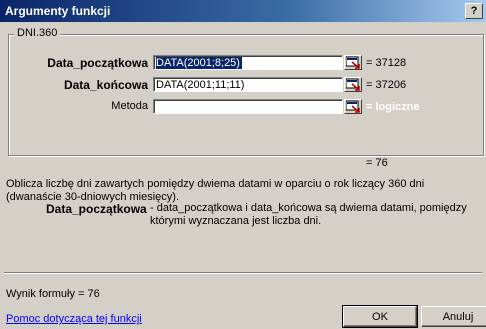  Describe the element at coordinates (380, 316) in the screenshot. I see `ok-button: OK` at that location.